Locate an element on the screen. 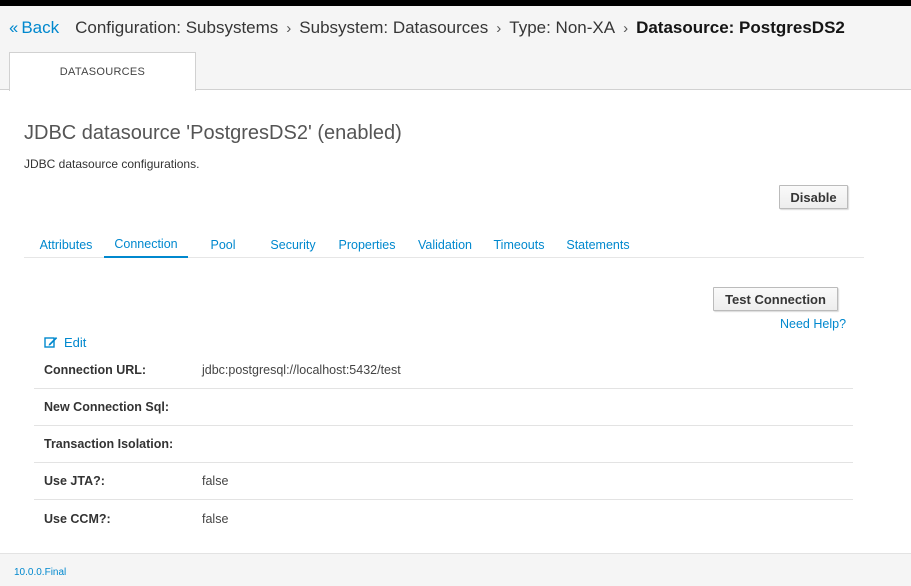  table-row: New Connection Sql: is located at coordinates (443, 407).